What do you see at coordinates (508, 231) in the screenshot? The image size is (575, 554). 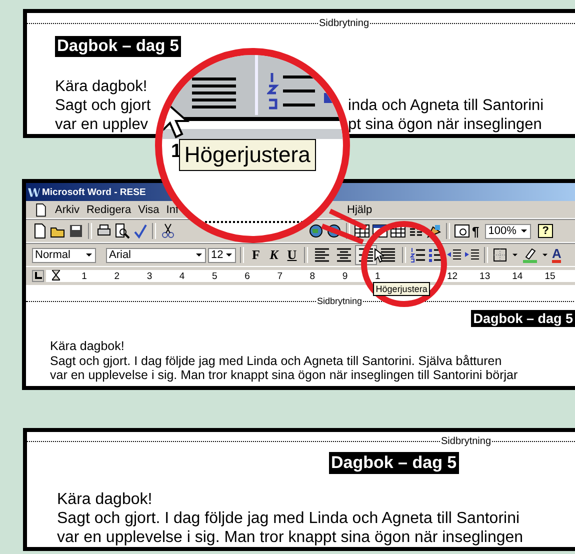 I see `zoom-dropdown: 100%` at bounding box center [508, 231].